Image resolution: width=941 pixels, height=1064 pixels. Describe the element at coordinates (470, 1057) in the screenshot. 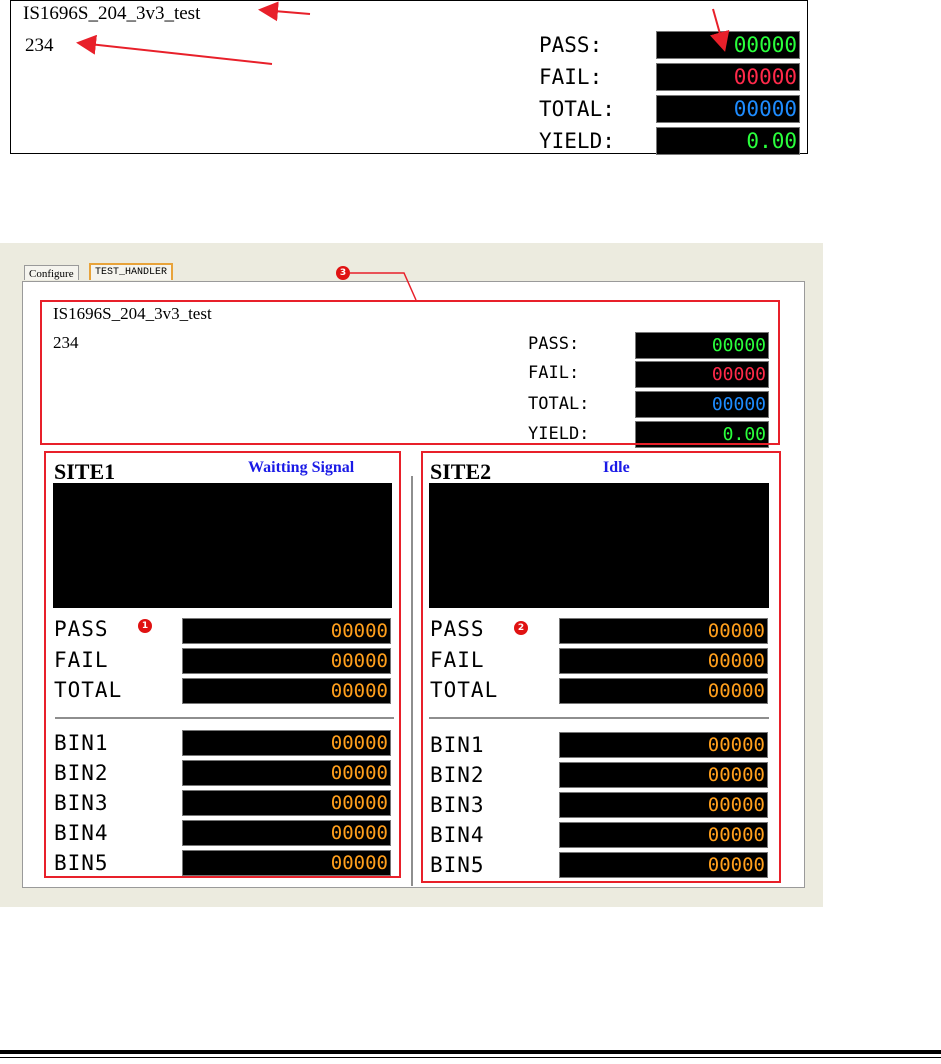

I see `footer-rule-thin` at that location.